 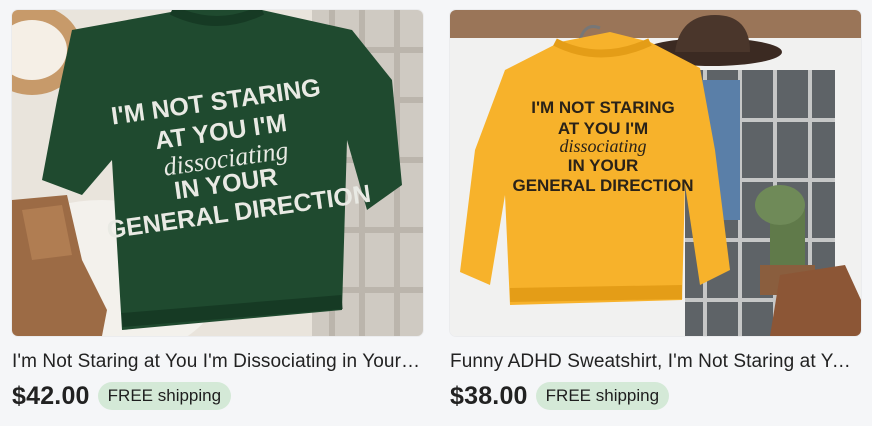 I want to click on svg-text: GENERAL DIRECTION, so click(x=602, y=185).